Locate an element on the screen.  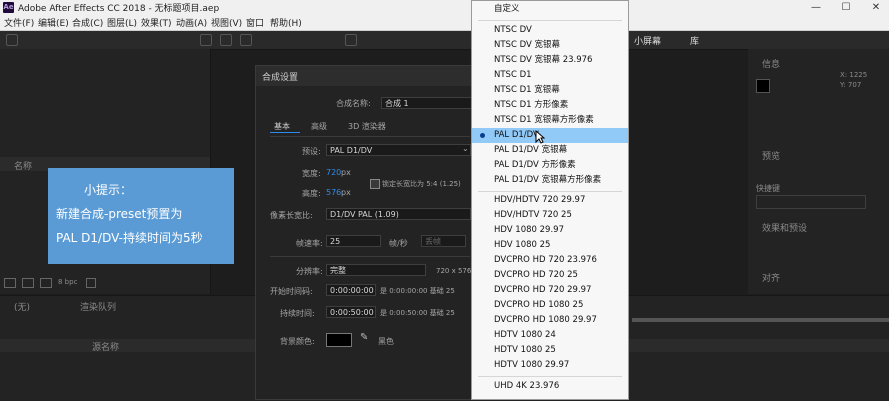
preset-option: NTSC D1 宽银幕 is located at coordinates (550, 90).